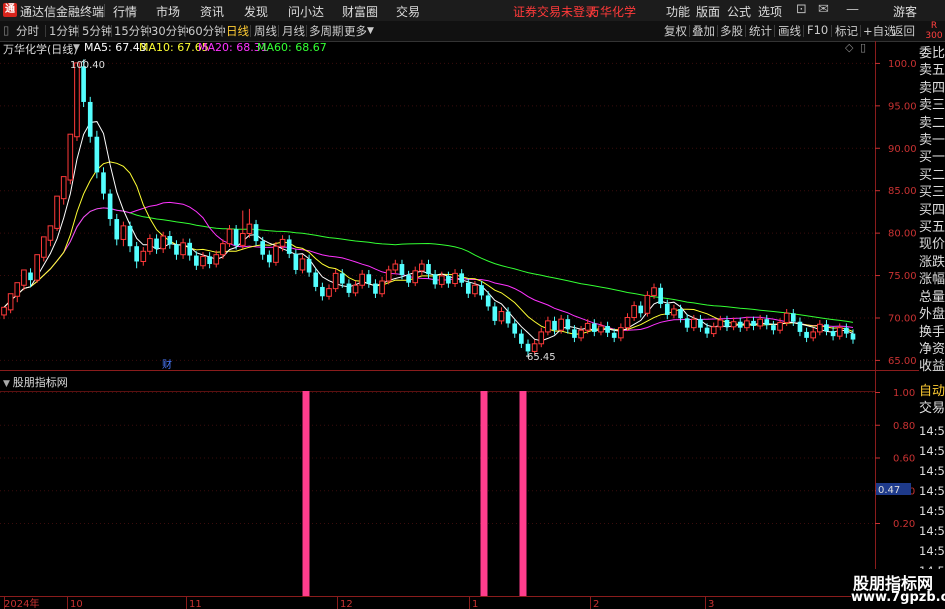  I want to click on quote-label: 涨跌, so click(932, 262).